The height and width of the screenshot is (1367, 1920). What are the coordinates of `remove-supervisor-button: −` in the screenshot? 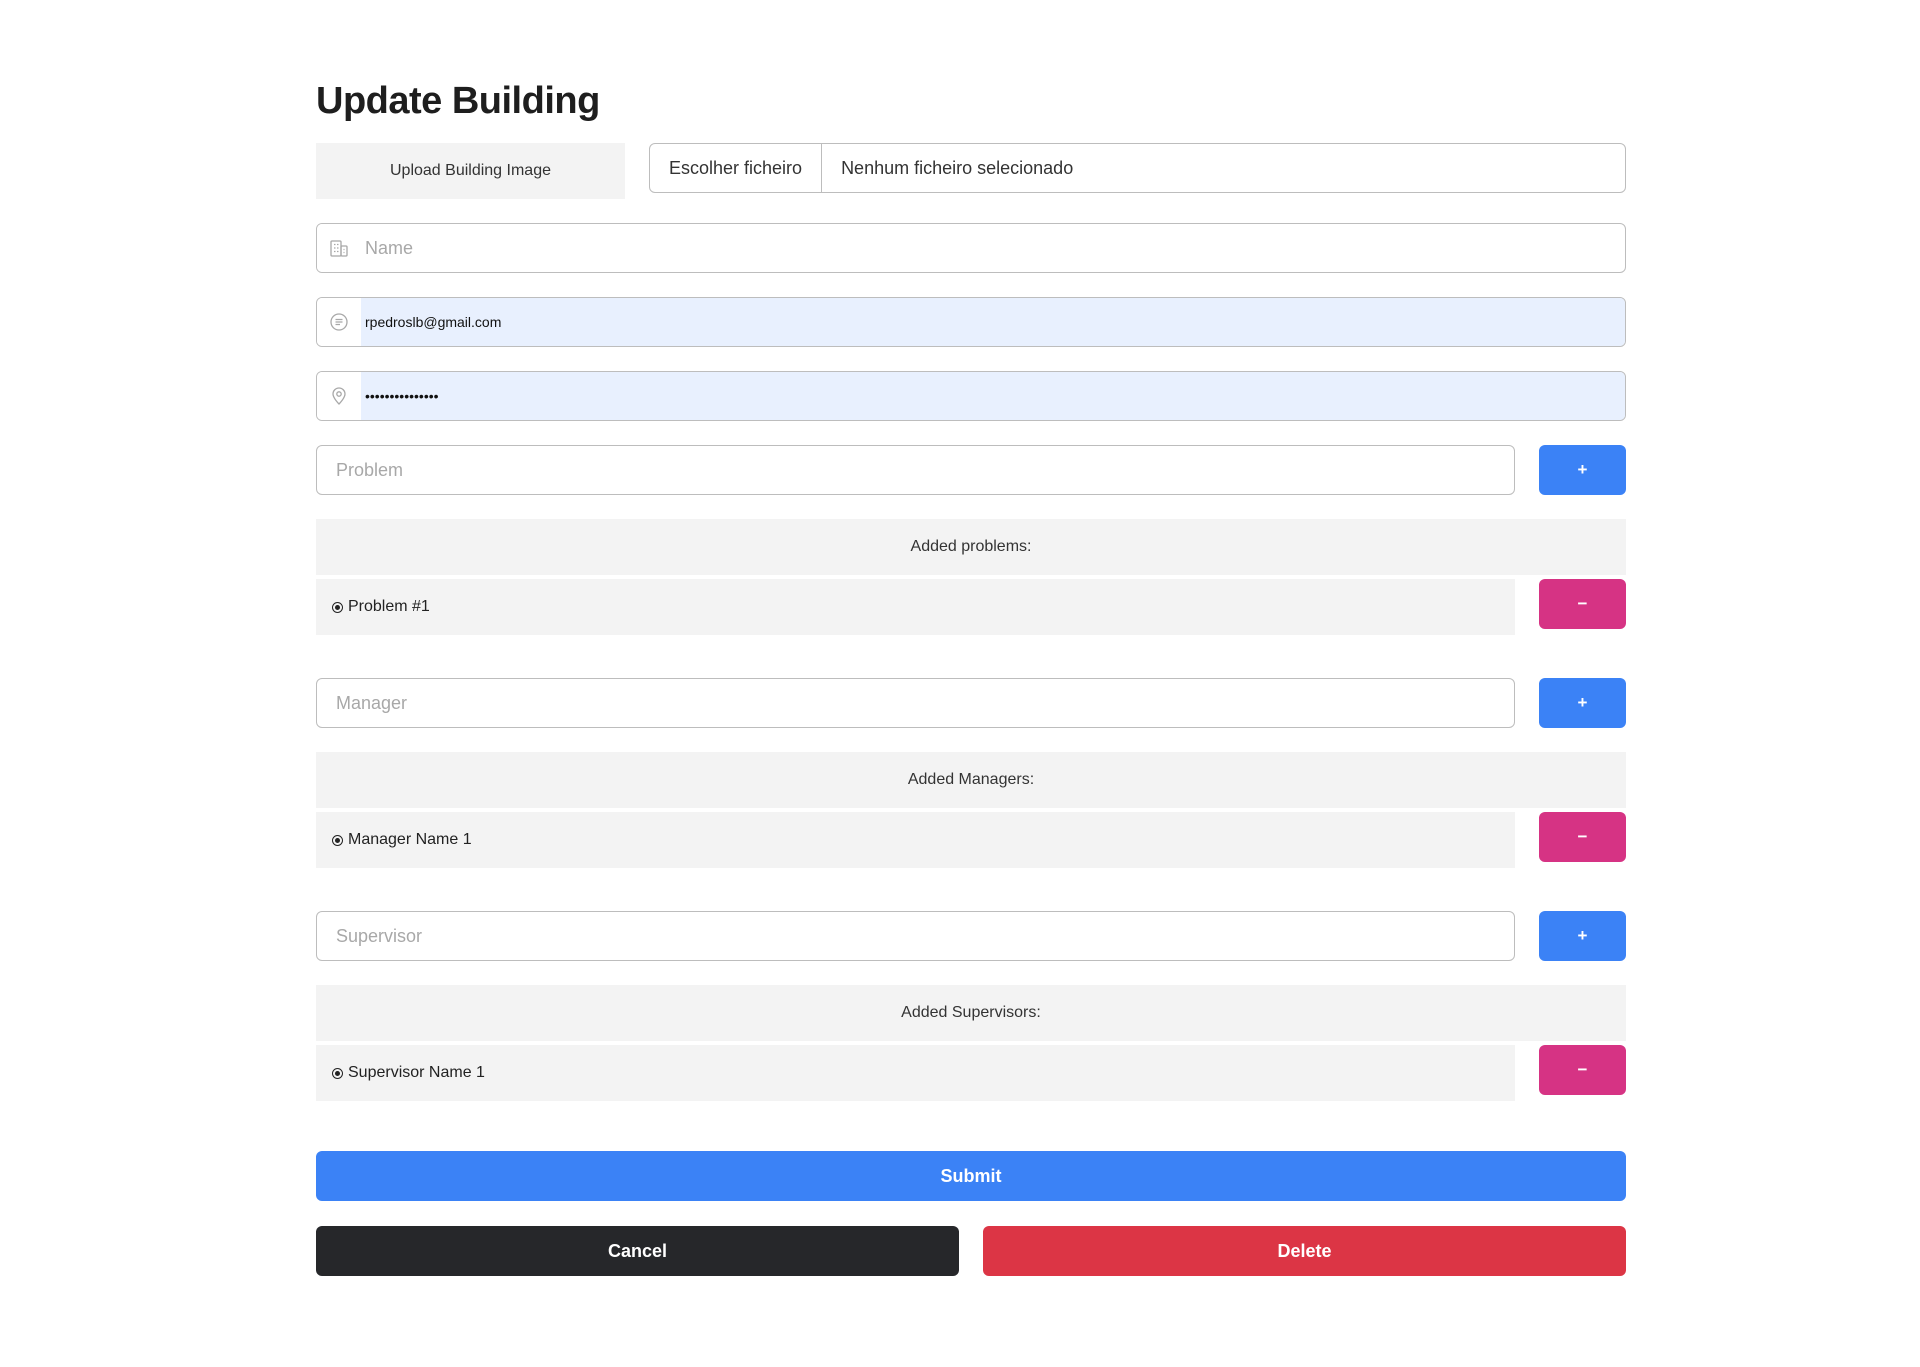 It's located at (1582, 1070).